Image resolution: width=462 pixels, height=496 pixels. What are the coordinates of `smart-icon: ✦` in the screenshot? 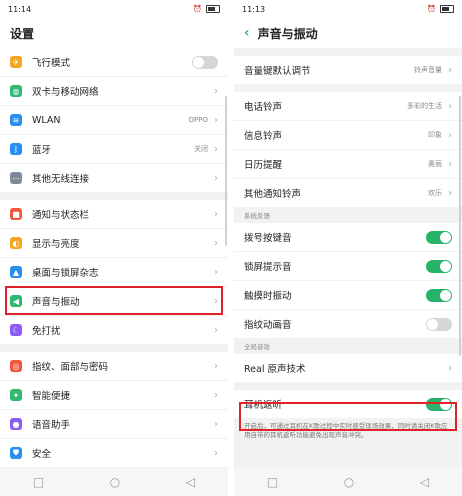 It's located at (16, 395).